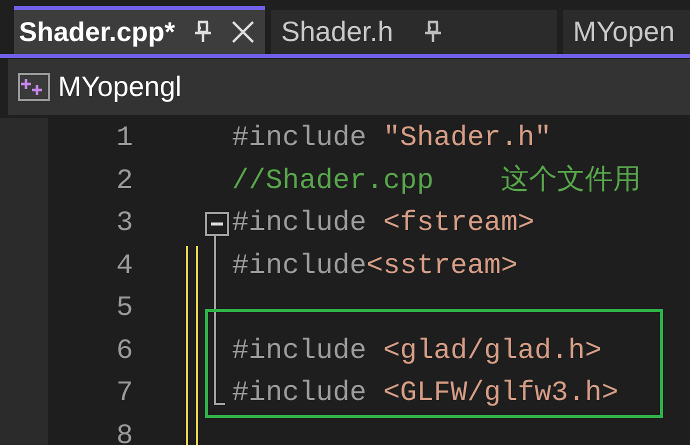 Image resolution: width=690 pixels, height=445 pixels. I want to click on collapse-icon, so click(217, 224).